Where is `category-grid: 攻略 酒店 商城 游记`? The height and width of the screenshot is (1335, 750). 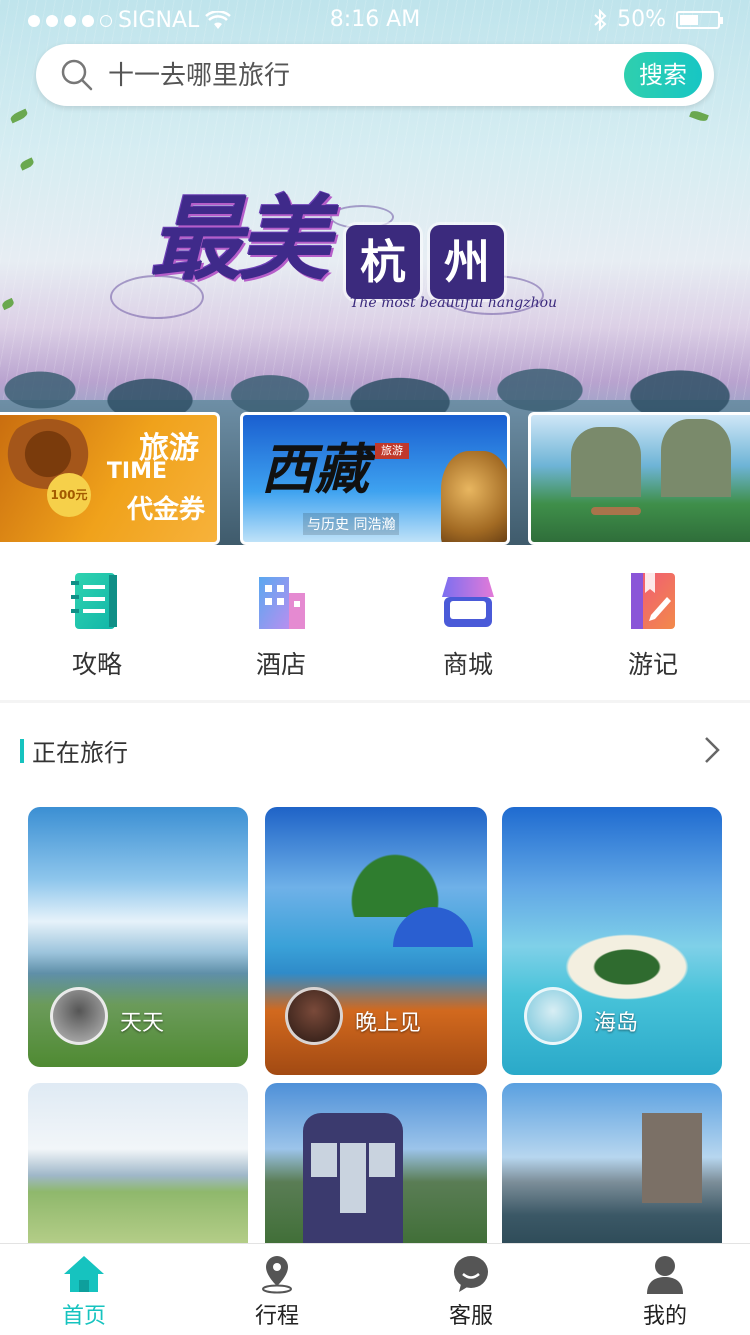
category-grid: 攻略 酒店 商城 游记 is located at coordinates (375, 622).